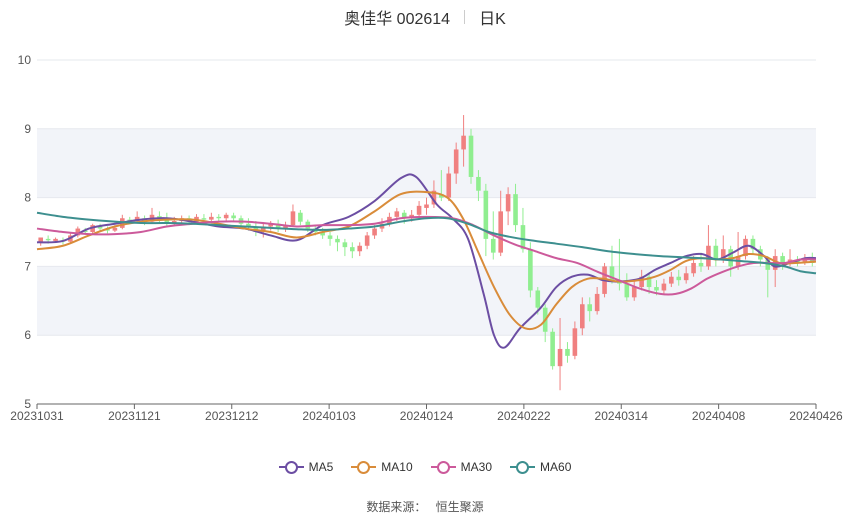  Describe the element at coordinates (27, 266) in the screenshot. I see `y-tick-label: 7` at that location.